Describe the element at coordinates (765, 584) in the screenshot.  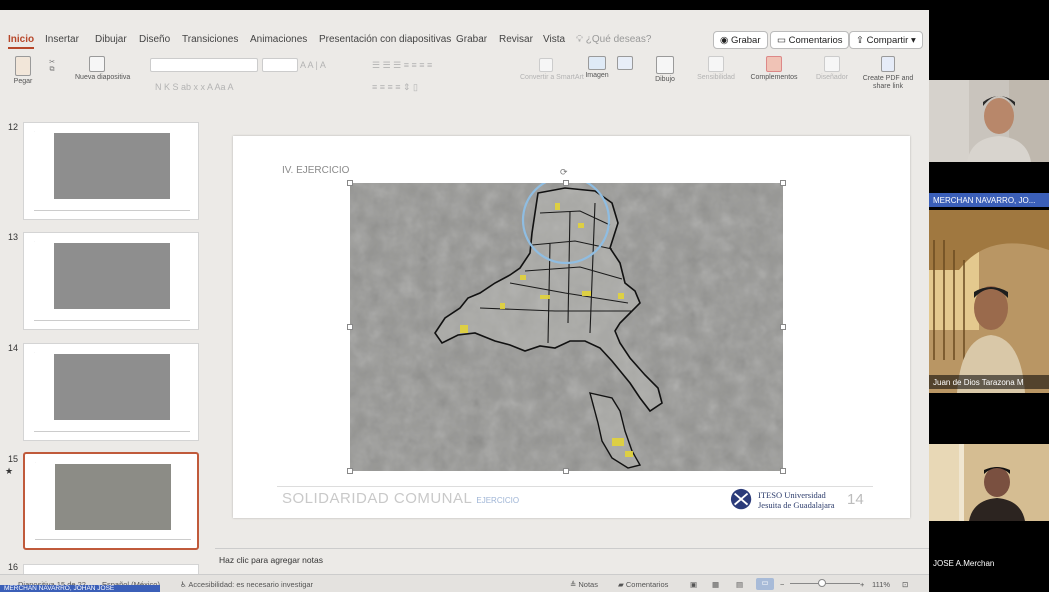
I see `slideshow-icon: ▭` at that location.